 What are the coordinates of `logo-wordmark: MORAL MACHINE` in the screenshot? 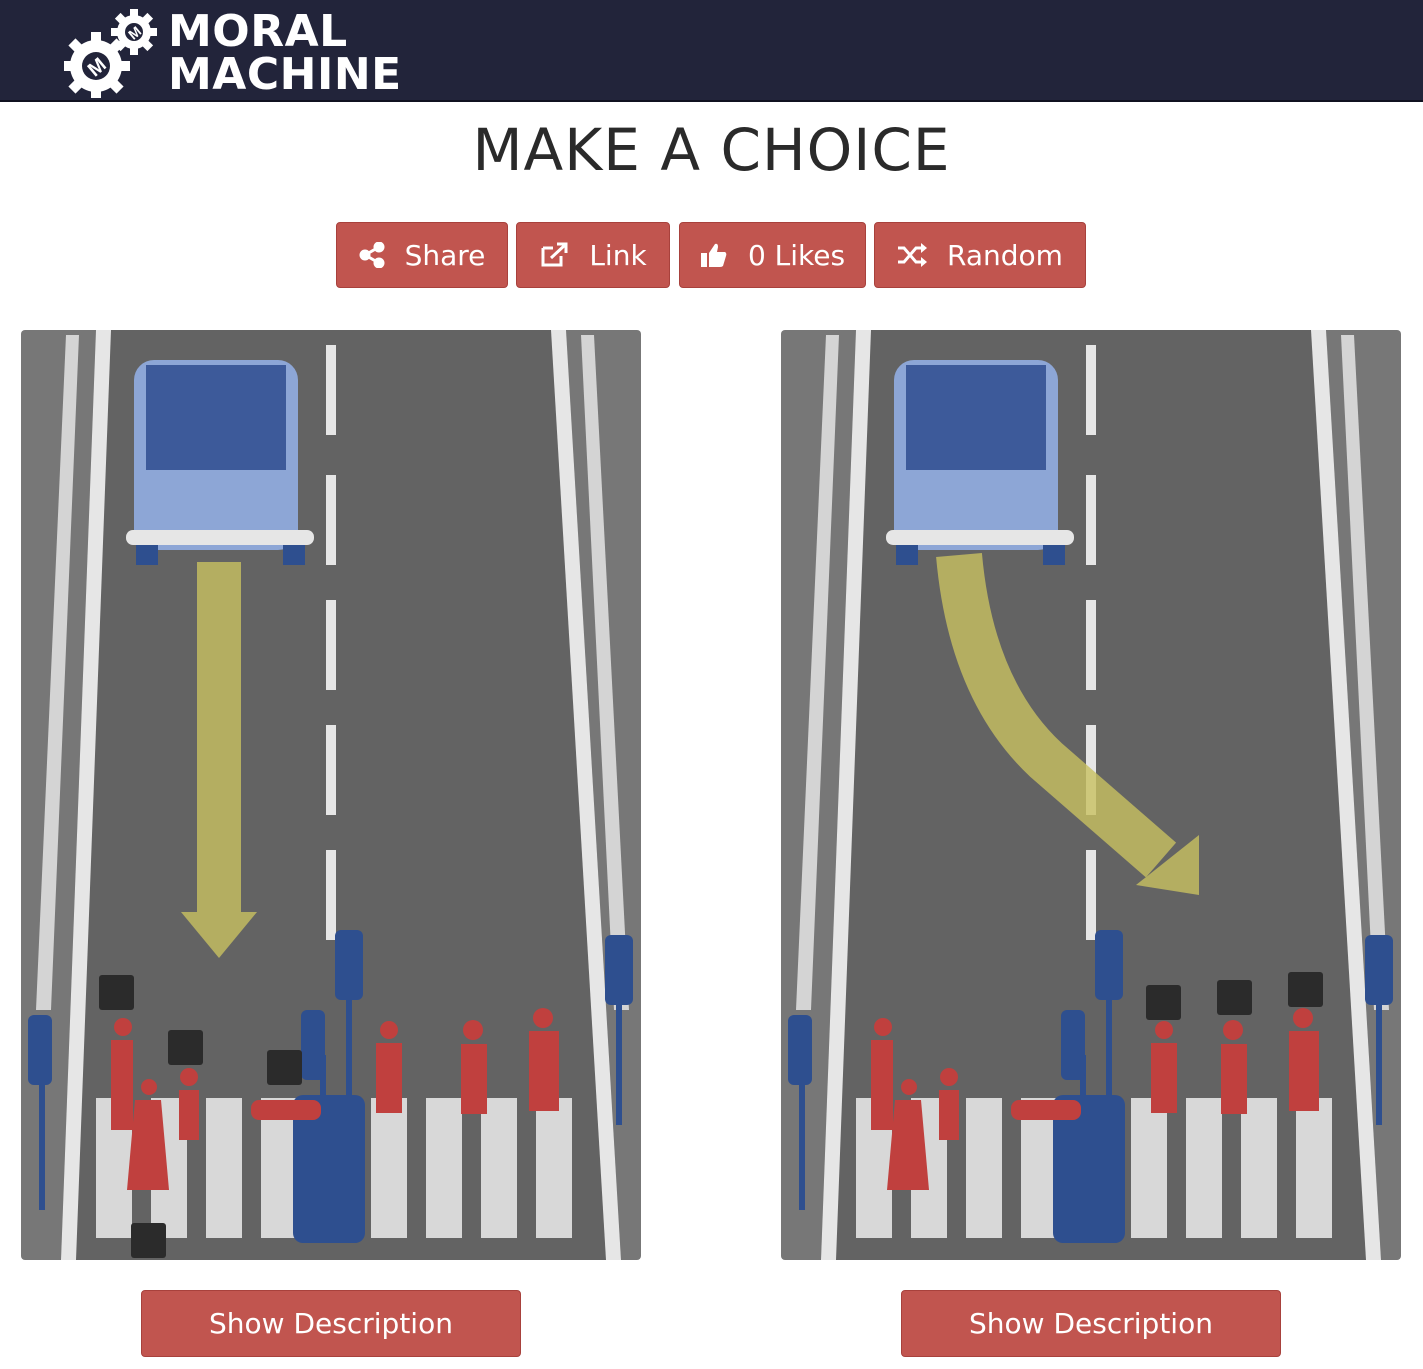 It's located at (285, 53).